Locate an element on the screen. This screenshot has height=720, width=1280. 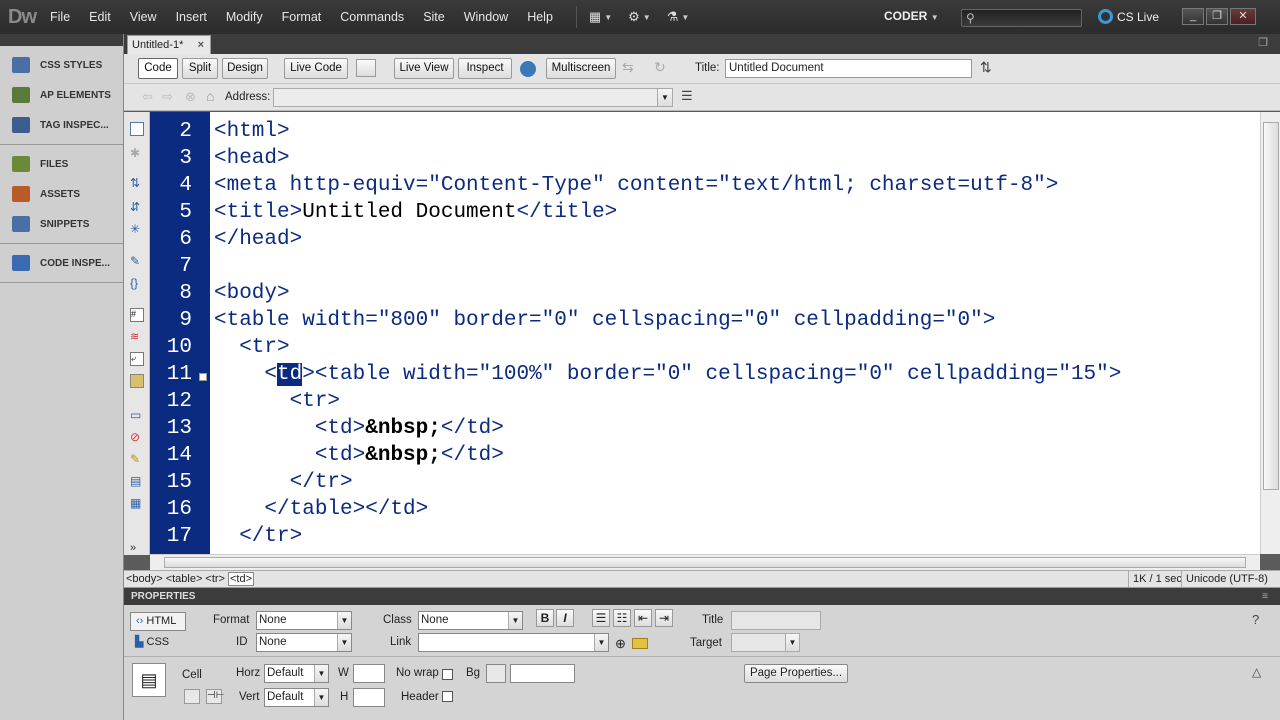
height-field is located at coordinates (369, 697).